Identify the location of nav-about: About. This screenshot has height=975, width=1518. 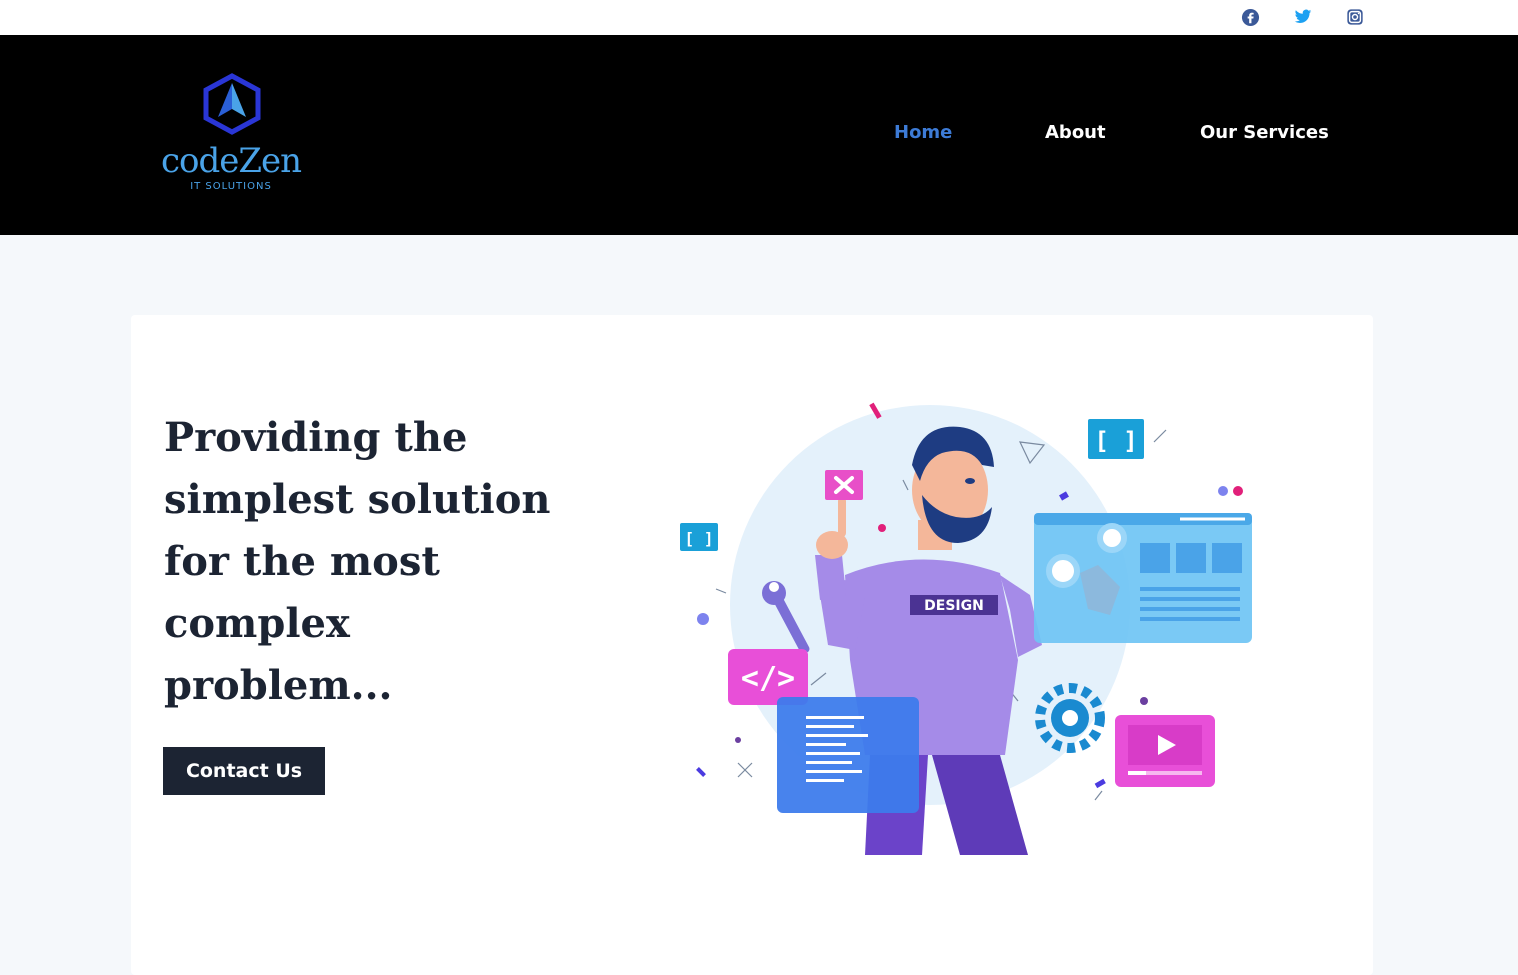
(1075, 132).